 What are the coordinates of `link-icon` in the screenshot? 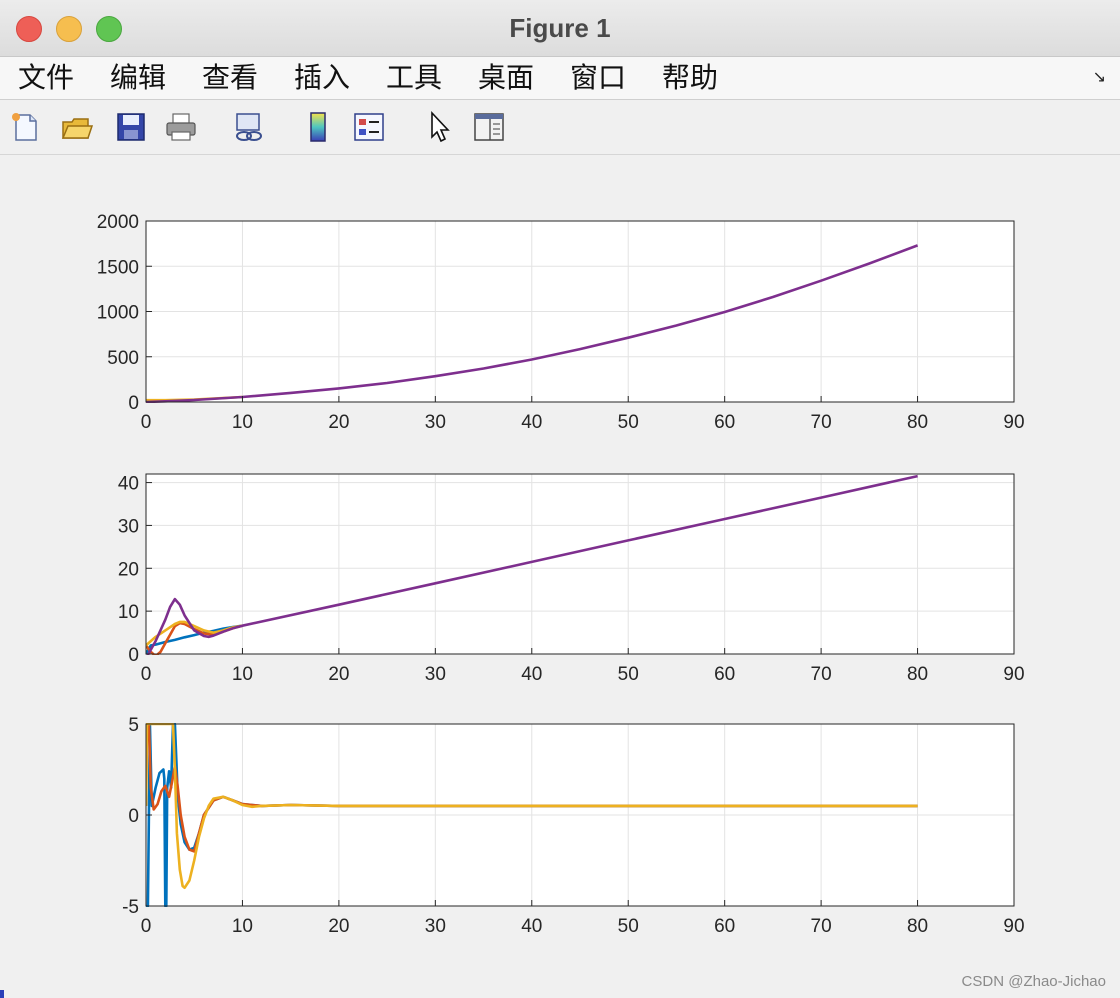 It's located at (249, 127).